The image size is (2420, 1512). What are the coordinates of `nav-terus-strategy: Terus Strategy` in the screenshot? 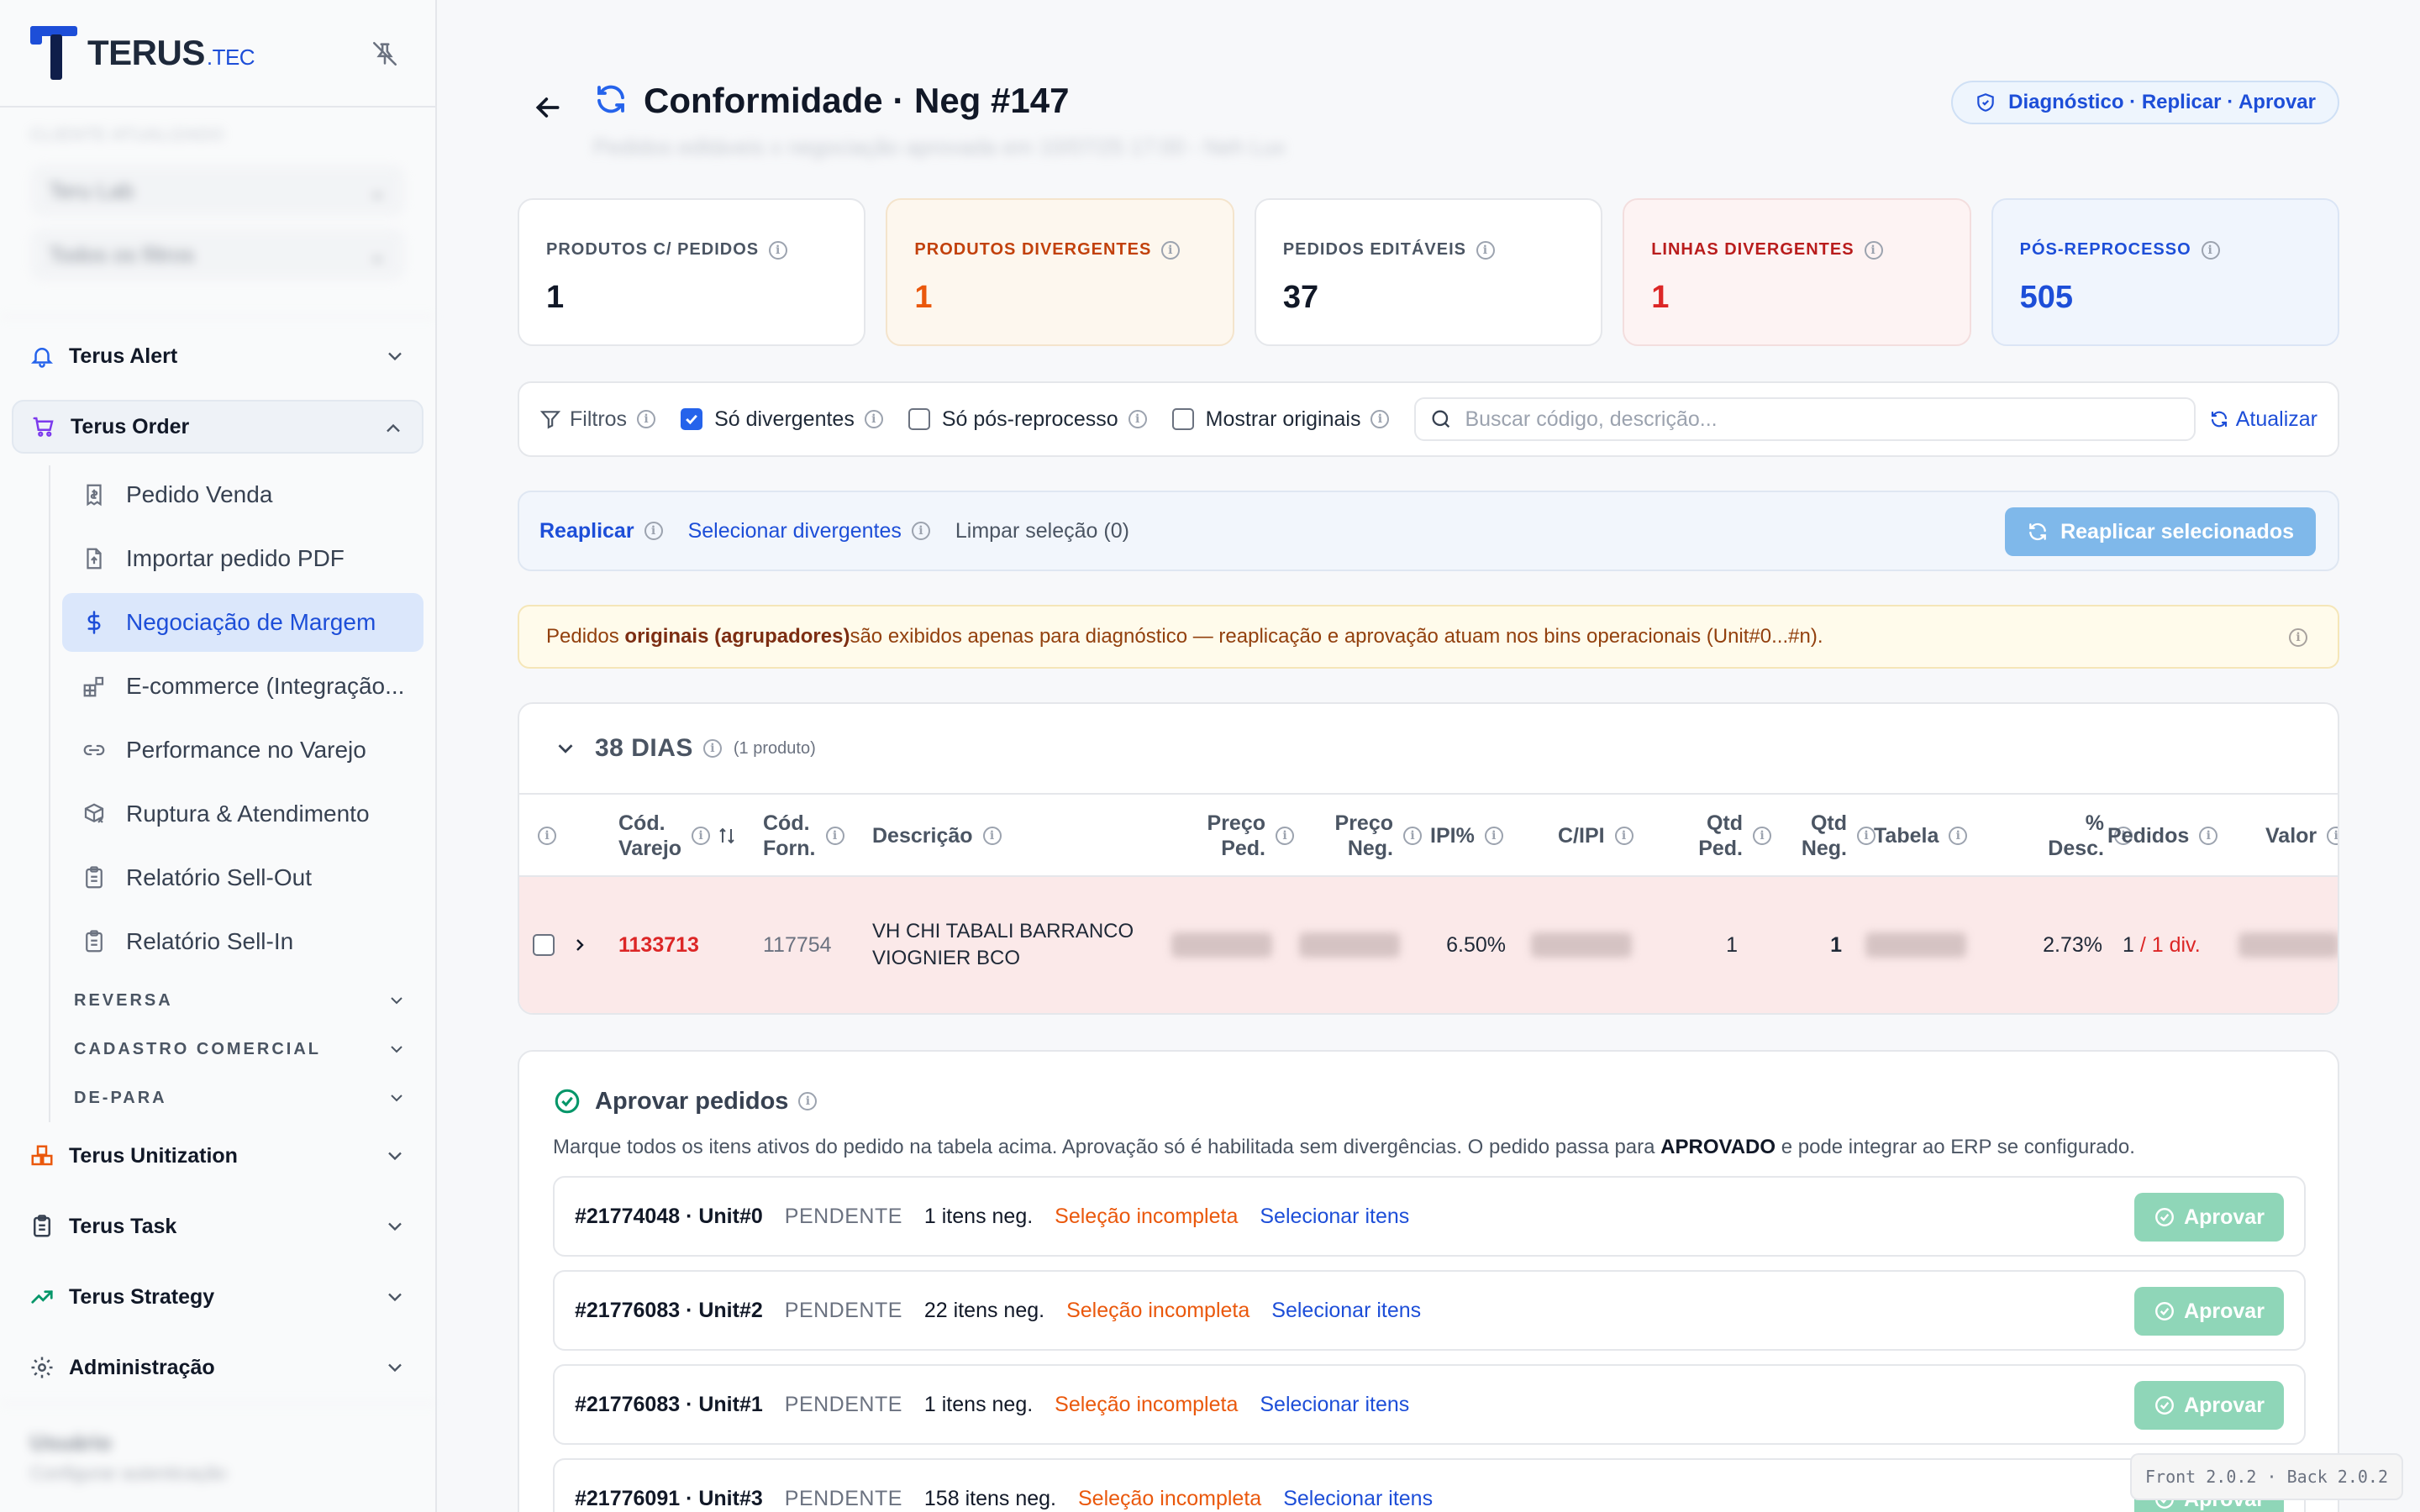 It's located at (218, 1297).